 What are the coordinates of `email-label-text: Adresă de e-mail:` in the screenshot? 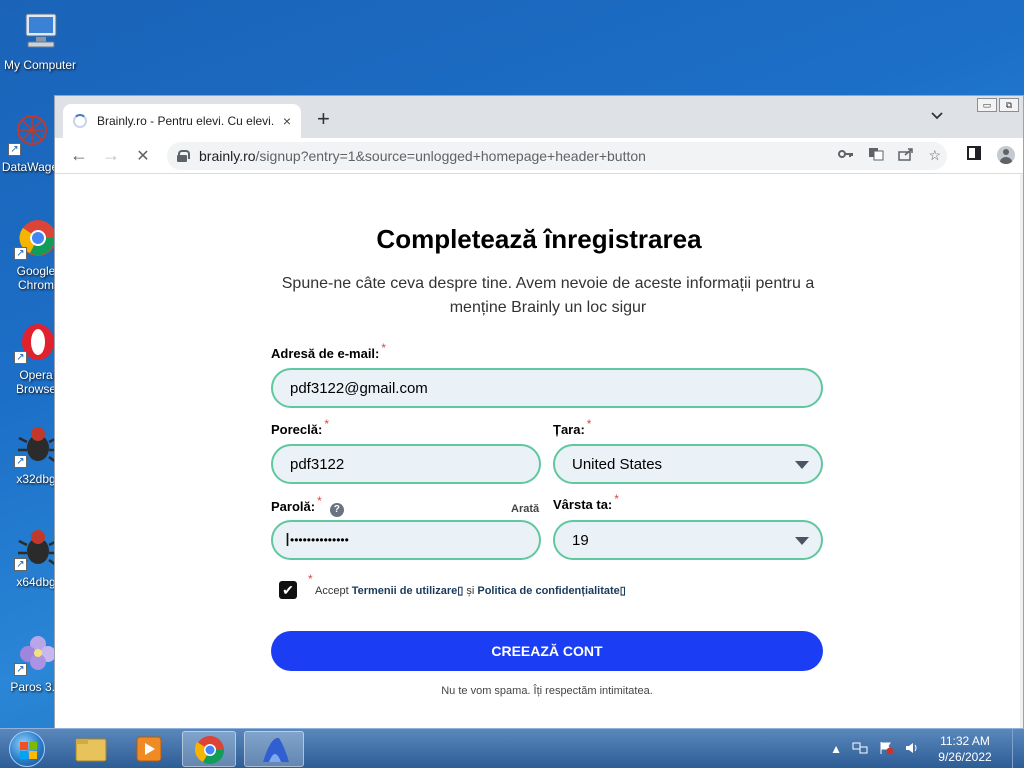 It's located at (325, 353).